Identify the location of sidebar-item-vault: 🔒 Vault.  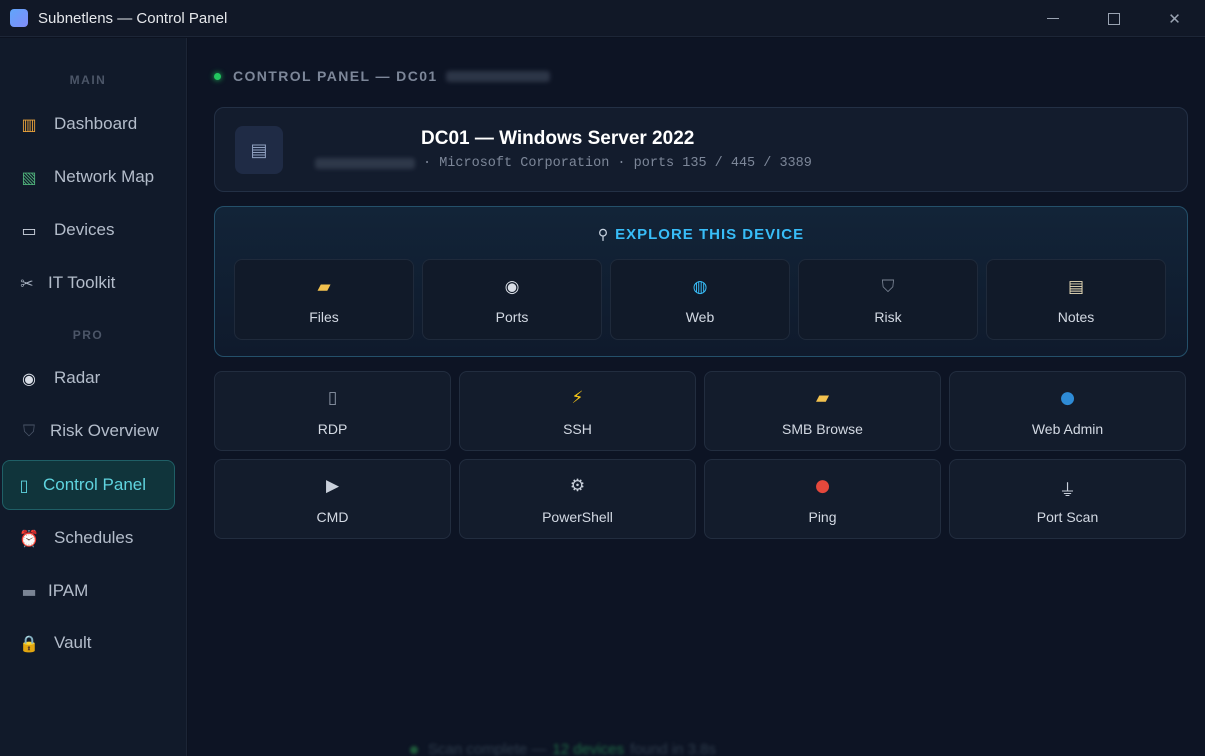
(88, 643).